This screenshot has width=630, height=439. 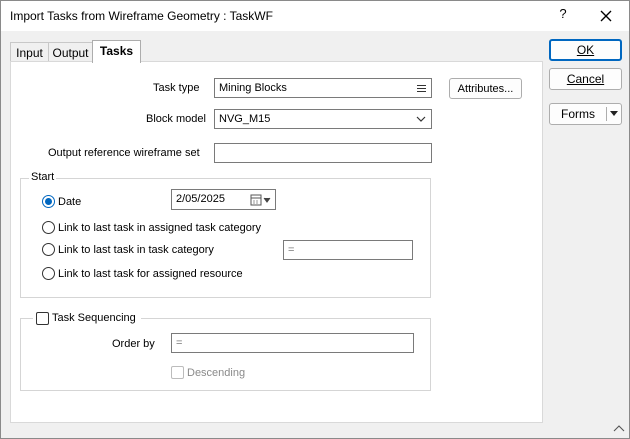 What do you see at coordinates (70, 202) in the screenshot?
I see `date-option-label: Date` at bounding box center [70, 202].